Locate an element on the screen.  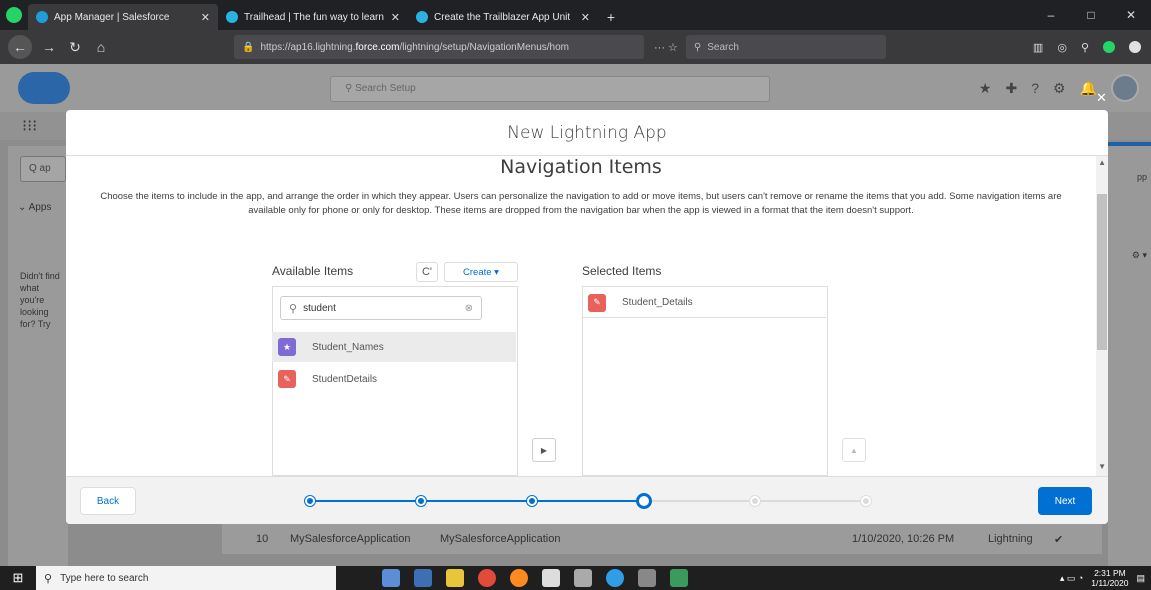
notifications-icon: ▤ is located at coordinates (1140, 578).